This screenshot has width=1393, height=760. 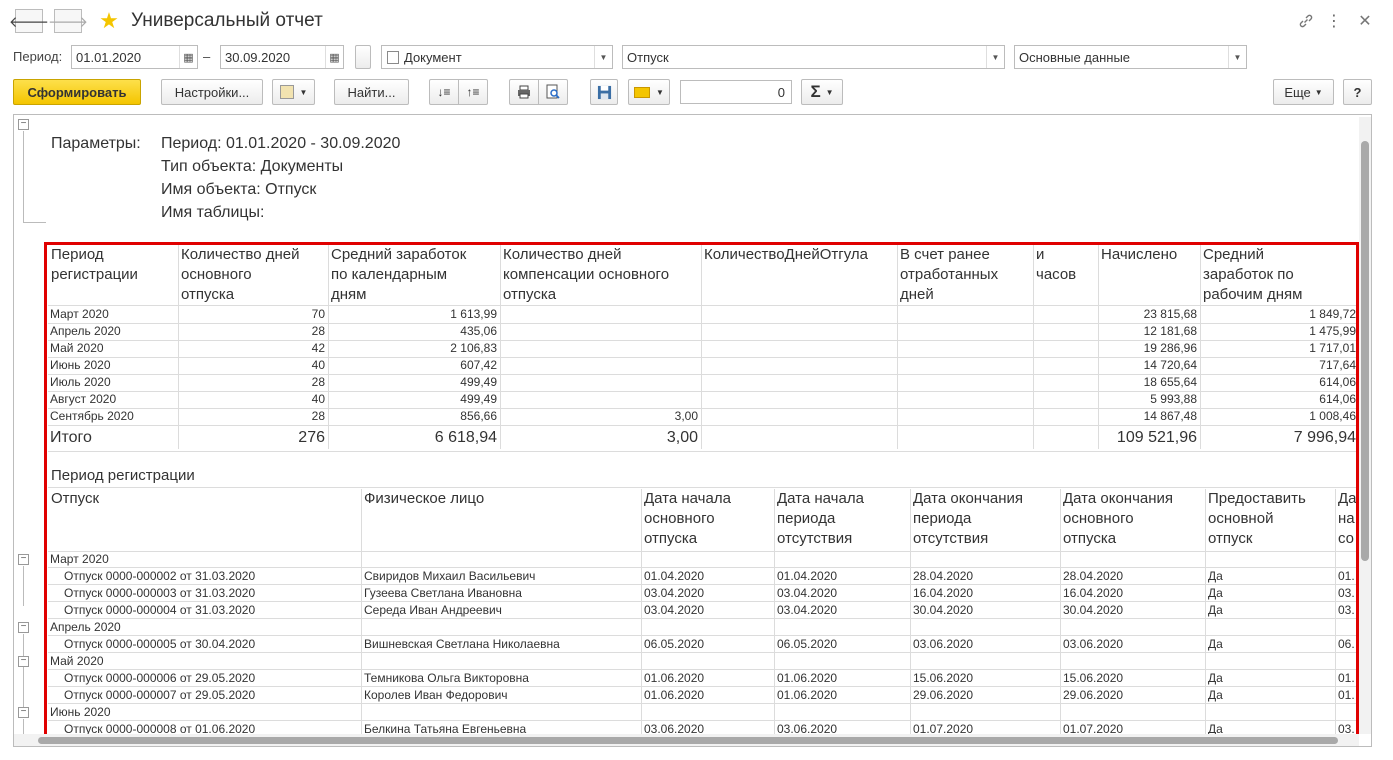 I want to click on variants-button: ▼, so click(x=293, y=92).